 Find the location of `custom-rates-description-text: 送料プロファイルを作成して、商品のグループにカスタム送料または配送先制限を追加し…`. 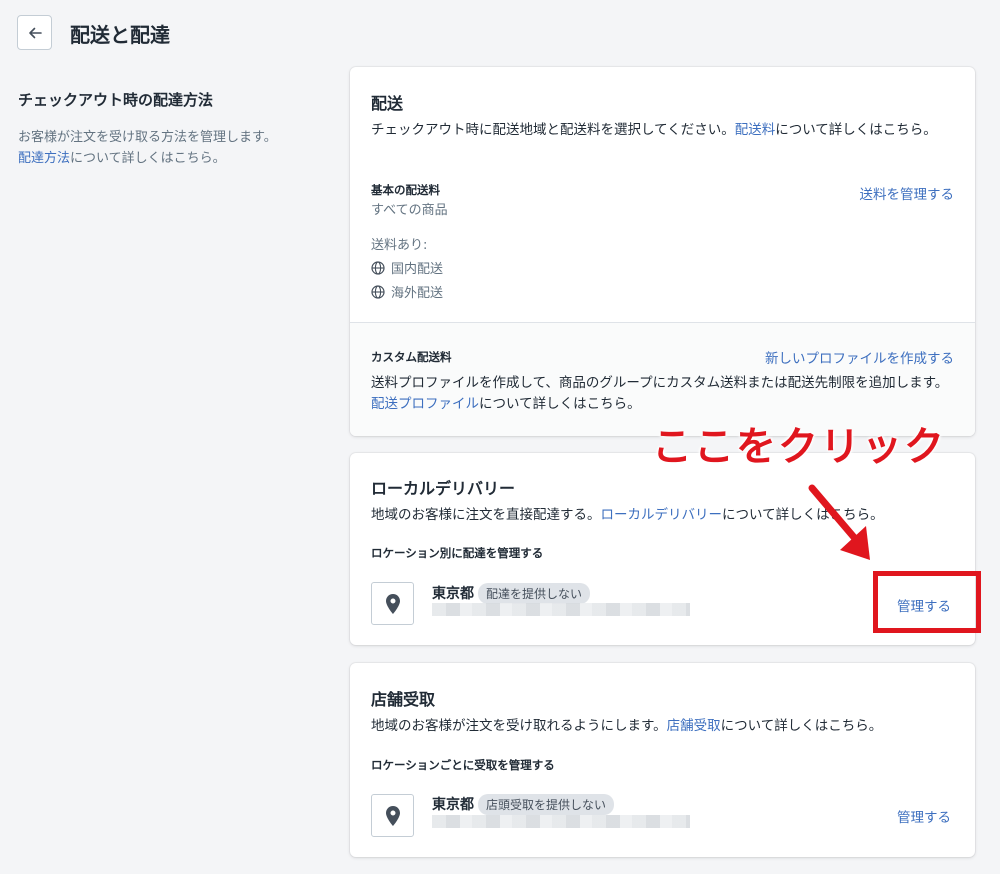

custom-rates-description-text: 送料プロファイルを作成して、商品のグループにカスタム送料または配送先制限を追加し… is located at coordinates (660, 383).